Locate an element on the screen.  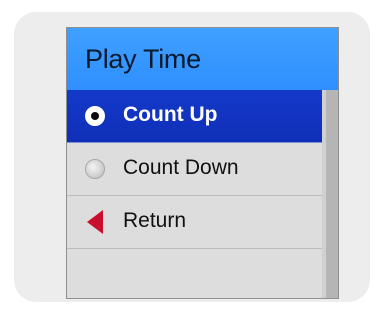
radio-off-icon is located at coordinates (95, 169).